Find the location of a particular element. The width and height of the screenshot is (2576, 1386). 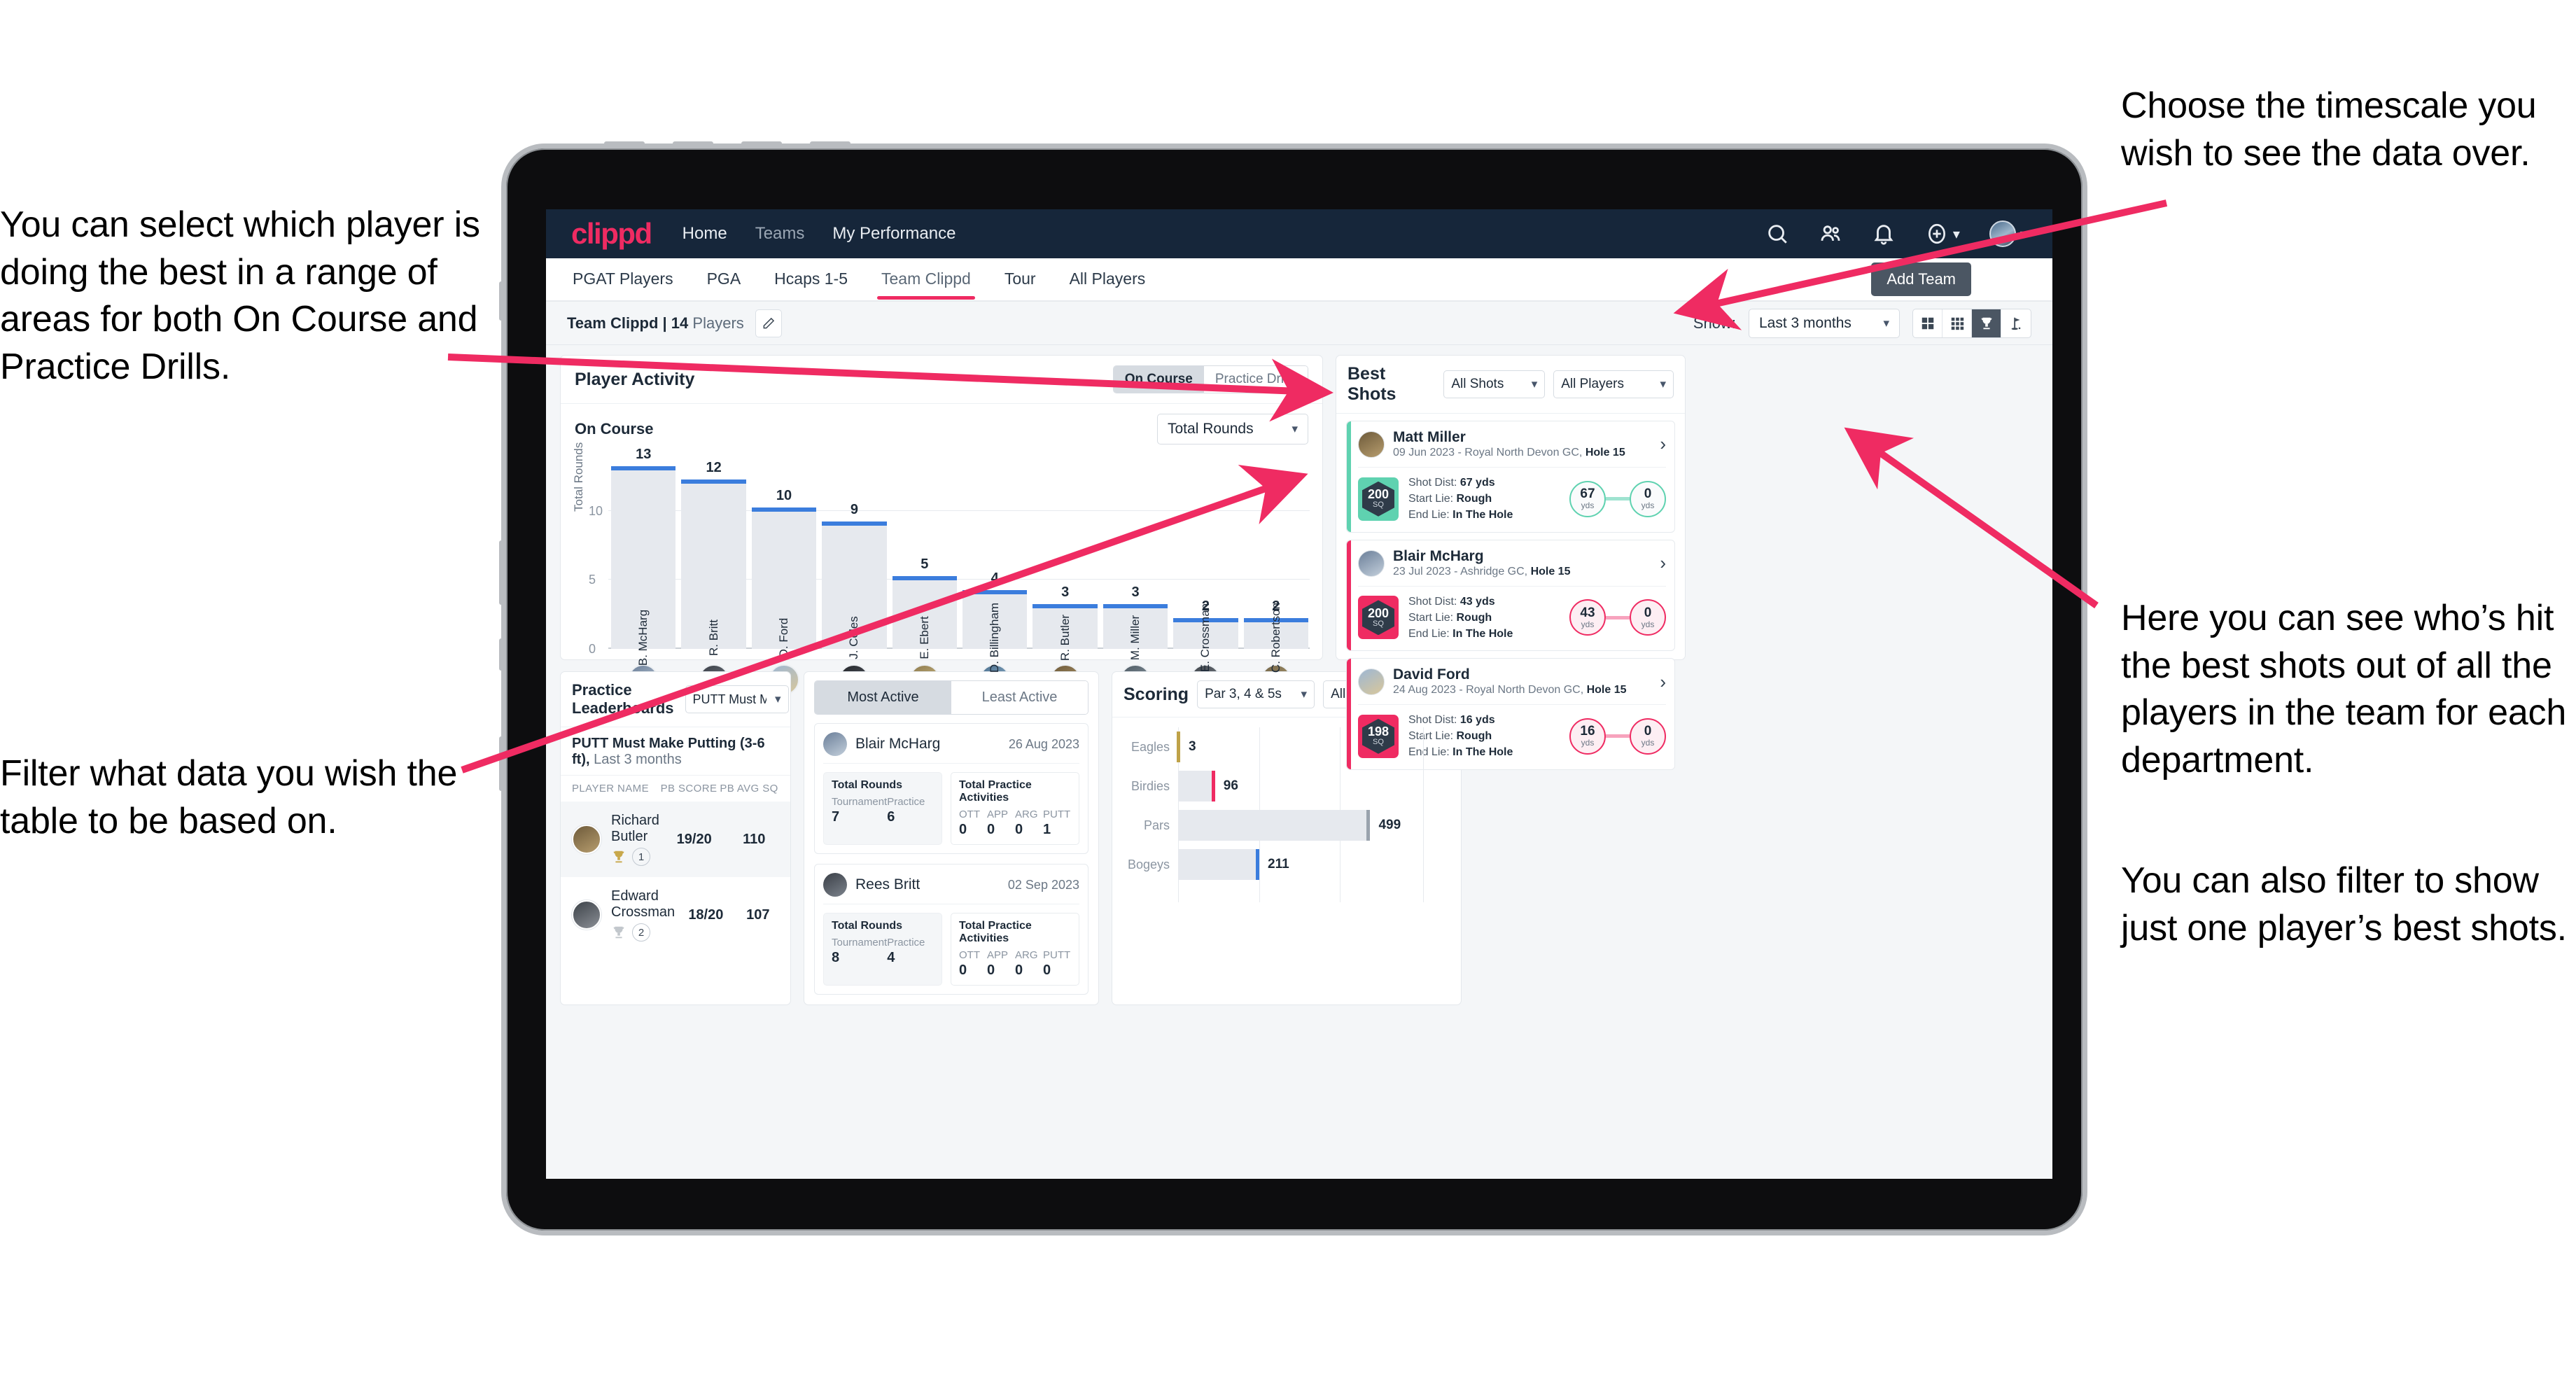

nav-link-my-performance: My Performance is located at coordinates (893, 234).